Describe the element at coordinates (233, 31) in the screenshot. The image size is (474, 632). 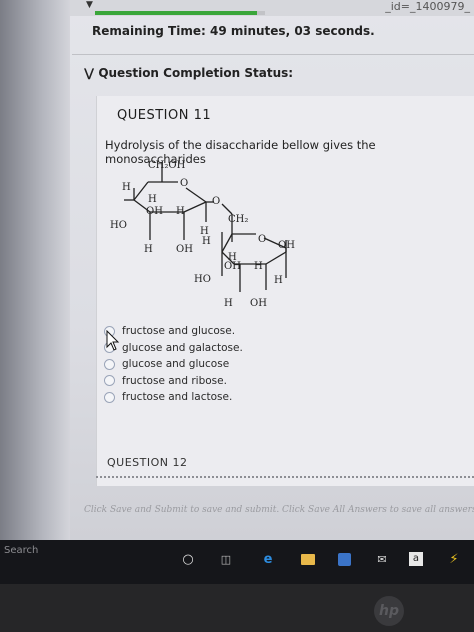
I see `remaining-time: Remaining Time: 49 minutes, 03 seconds.` at that location.